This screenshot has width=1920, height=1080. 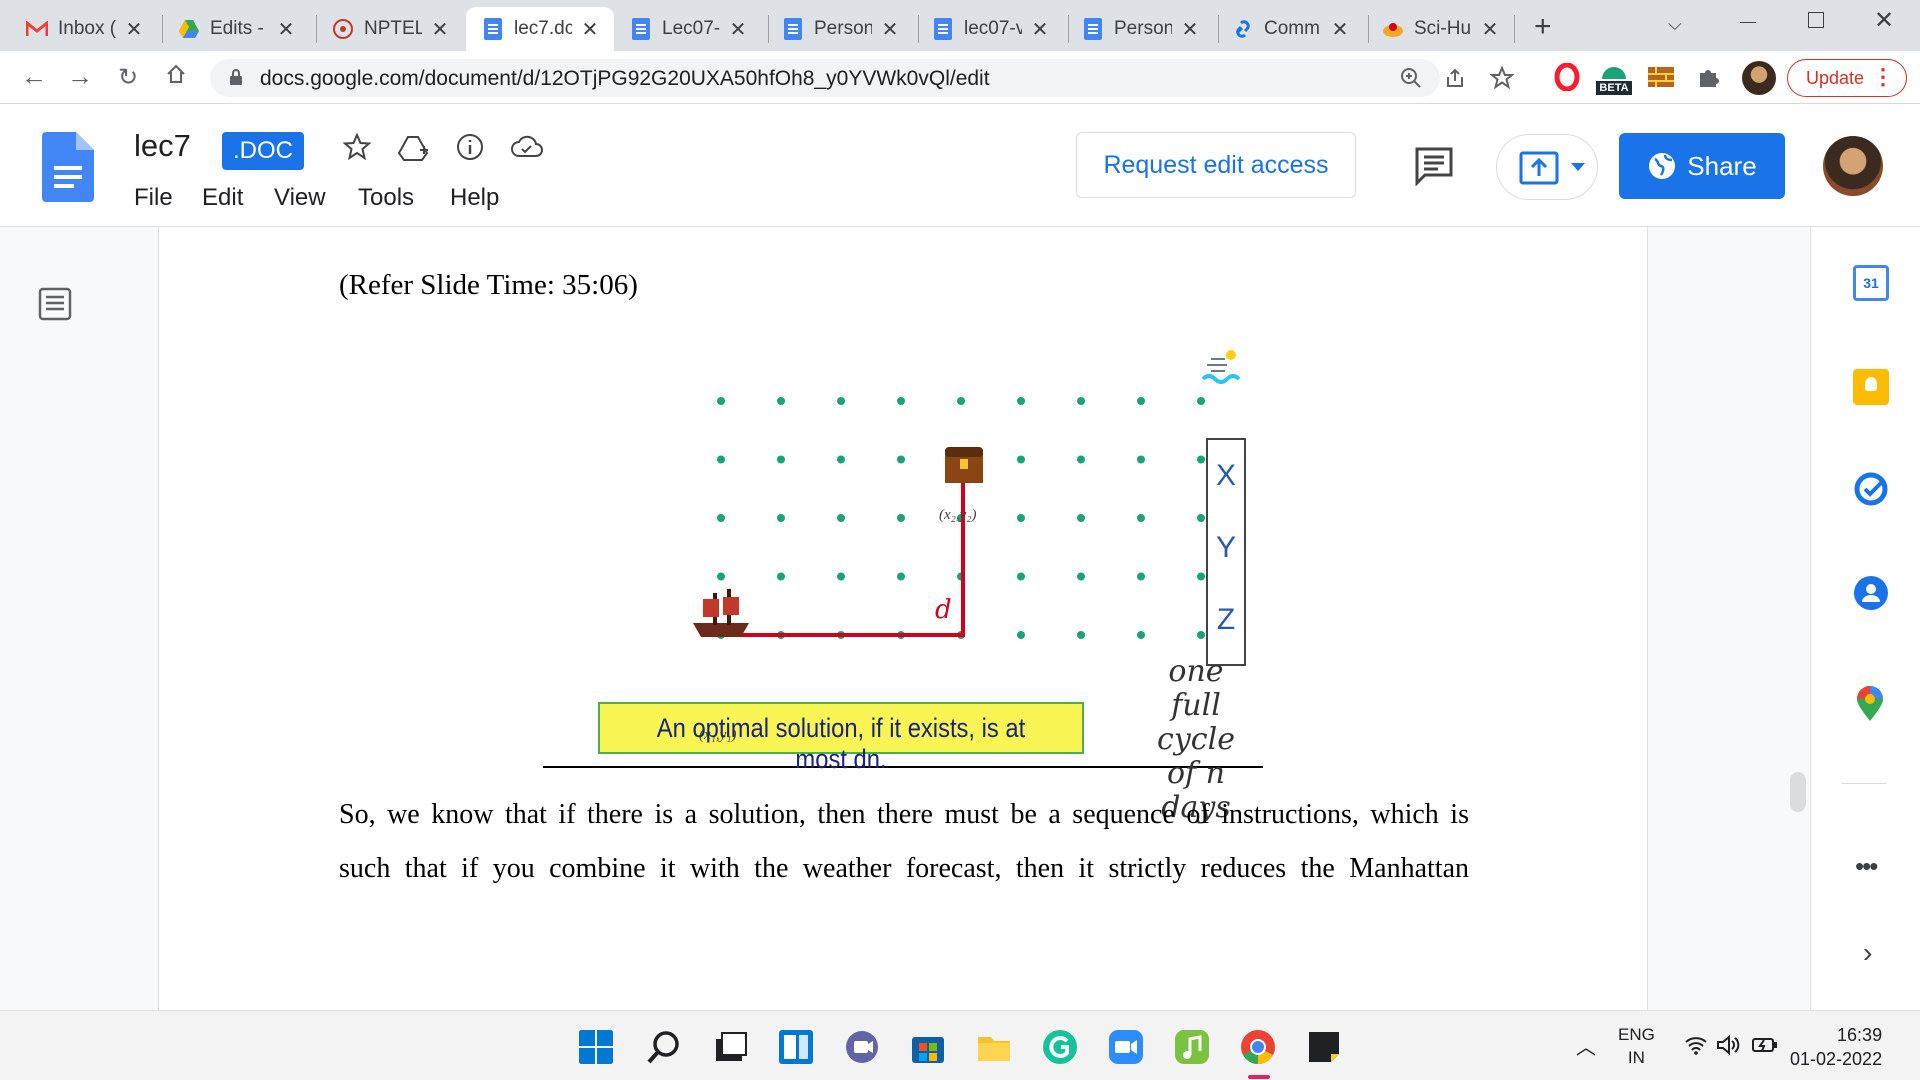 I want to click on tab-lec07-v: lec07-v ✕, so click(x=996, y=29).